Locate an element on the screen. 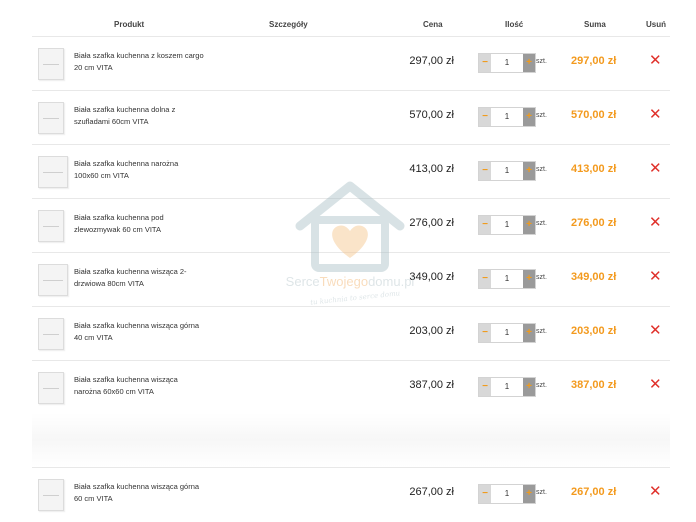  line-total: 203,00 zł is located at coordinates (594, 331).